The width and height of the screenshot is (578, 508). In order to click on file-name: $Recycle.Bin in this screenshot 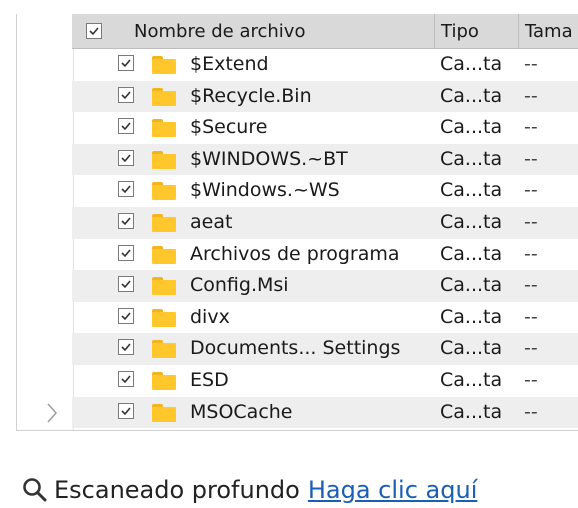, I will do `click(251, 95)`.